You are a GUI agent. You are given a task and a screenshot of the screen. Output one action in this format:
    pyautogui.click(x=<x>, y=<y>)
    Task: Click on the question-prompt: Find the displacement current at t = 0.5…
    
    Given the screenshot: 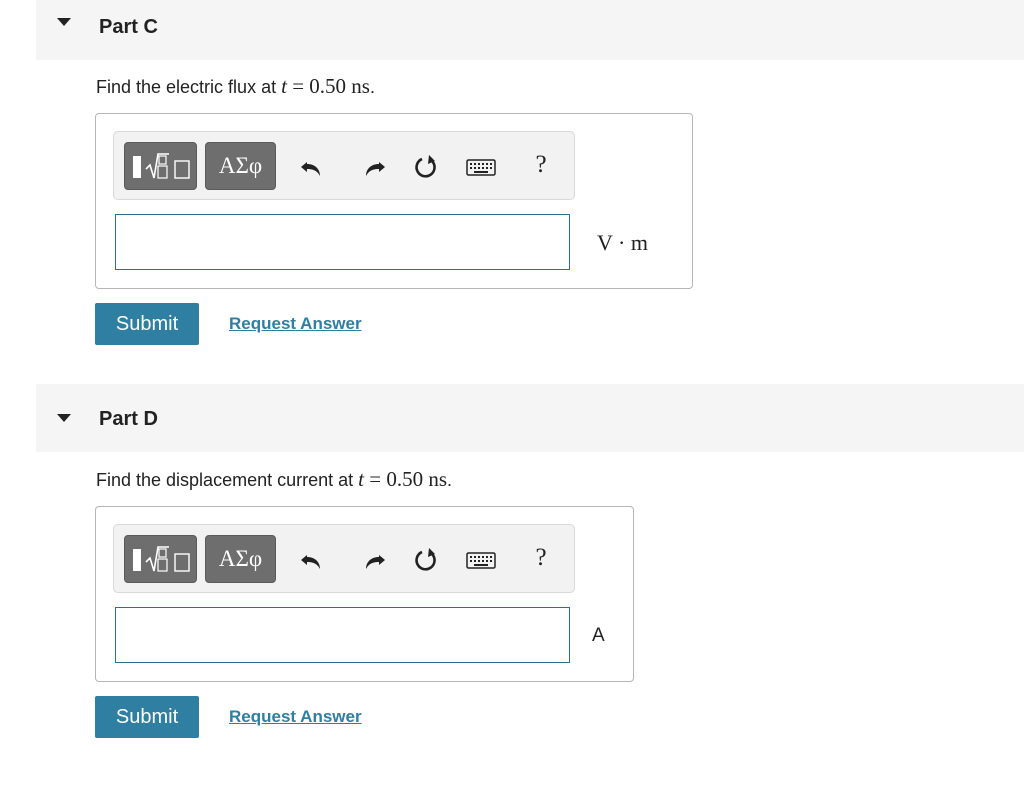 What is the action you would take?
    pyautogui.click(x=274, y=479)
    